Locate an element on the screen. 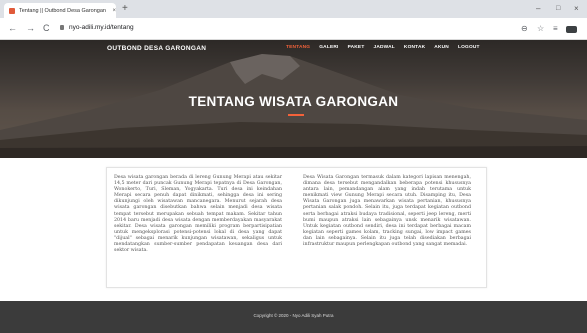  nav-item-paket: PAKET is located at coordinates (356, 47).